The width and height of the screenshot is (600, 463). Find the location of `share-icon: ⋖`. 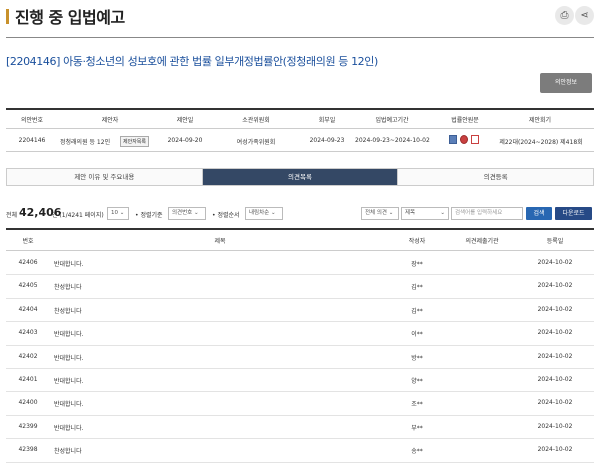

share-icon: ⋖ is located at coordinates (584, 15).